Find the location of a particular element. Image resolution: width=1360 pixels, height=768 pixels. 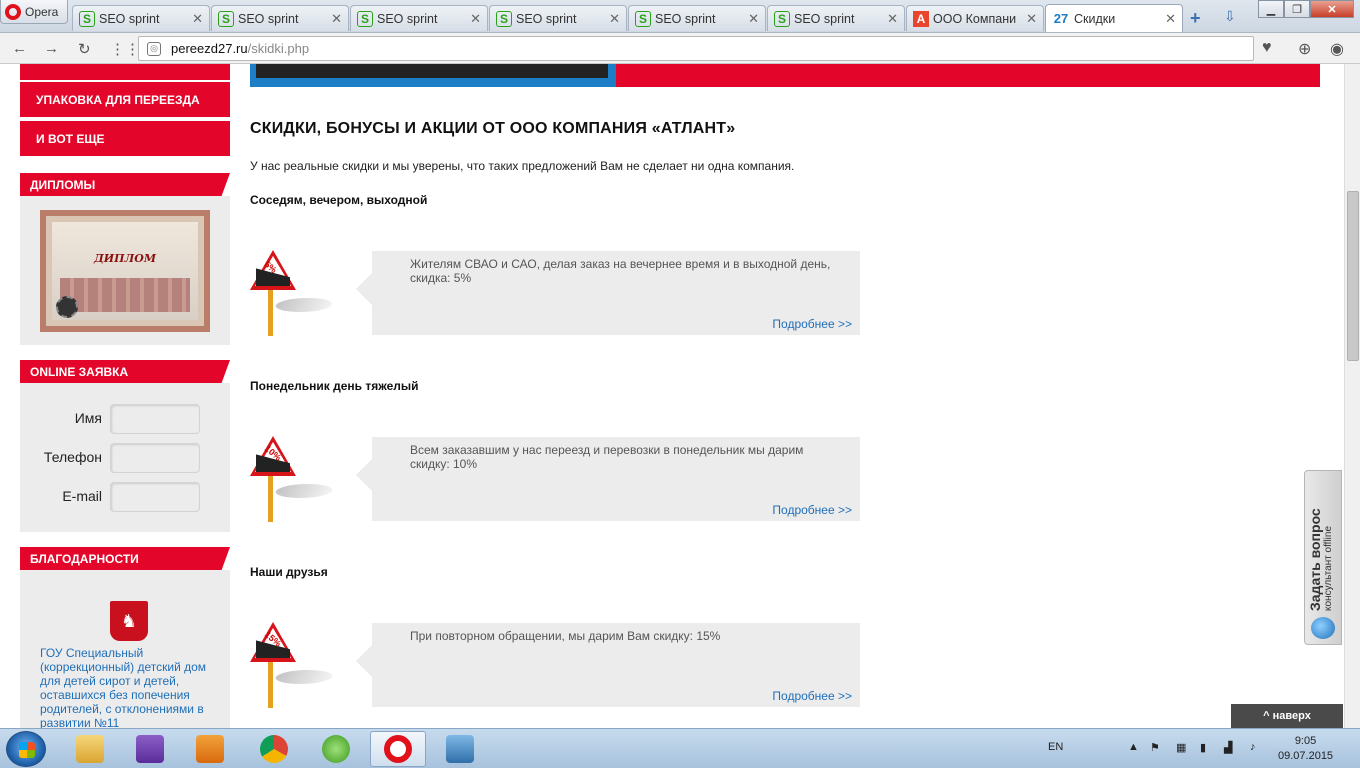

page-scrollbar is located at coordinates (1352, 396).